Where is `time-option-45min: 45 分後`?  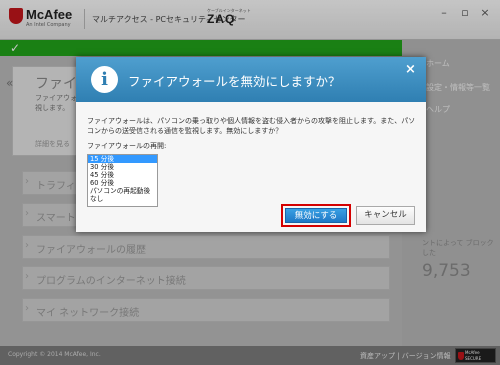 time-option-45min: 45 分後 is located at coordinates (122, 175).